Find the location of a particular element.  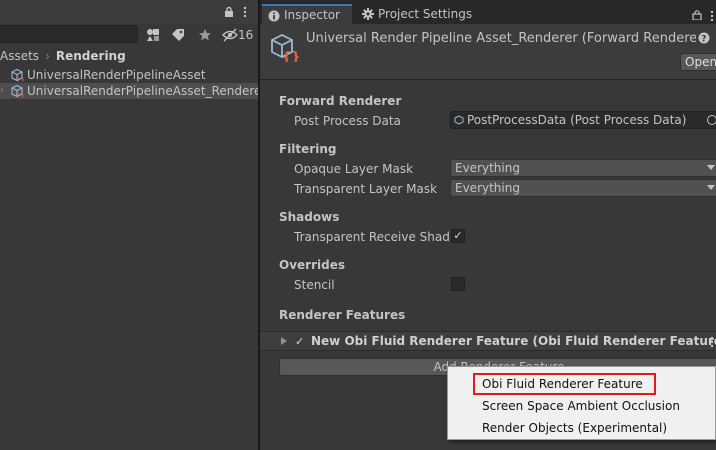

tab-inspector: Inspector is located at coordinates (307, 14).